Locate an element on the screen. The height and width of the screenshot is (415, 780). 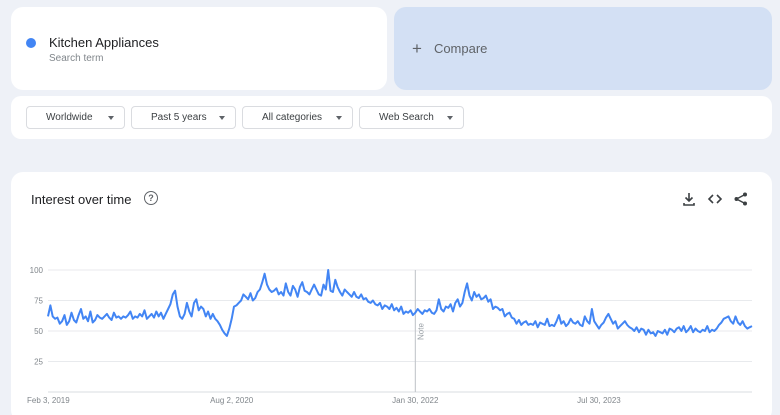
search-term-name: Kitchen Appliances is located at coordinates (104, 42).